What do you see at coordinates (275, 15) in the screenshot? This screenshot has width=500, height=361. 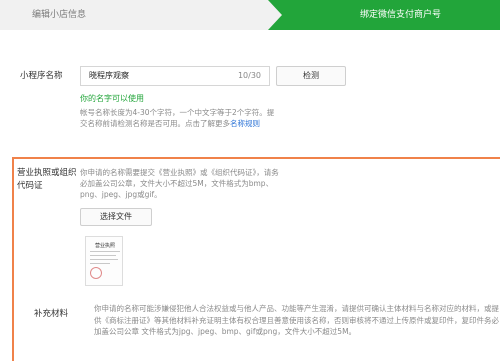 I see `step-arrow` at bounding box center [275, 15].